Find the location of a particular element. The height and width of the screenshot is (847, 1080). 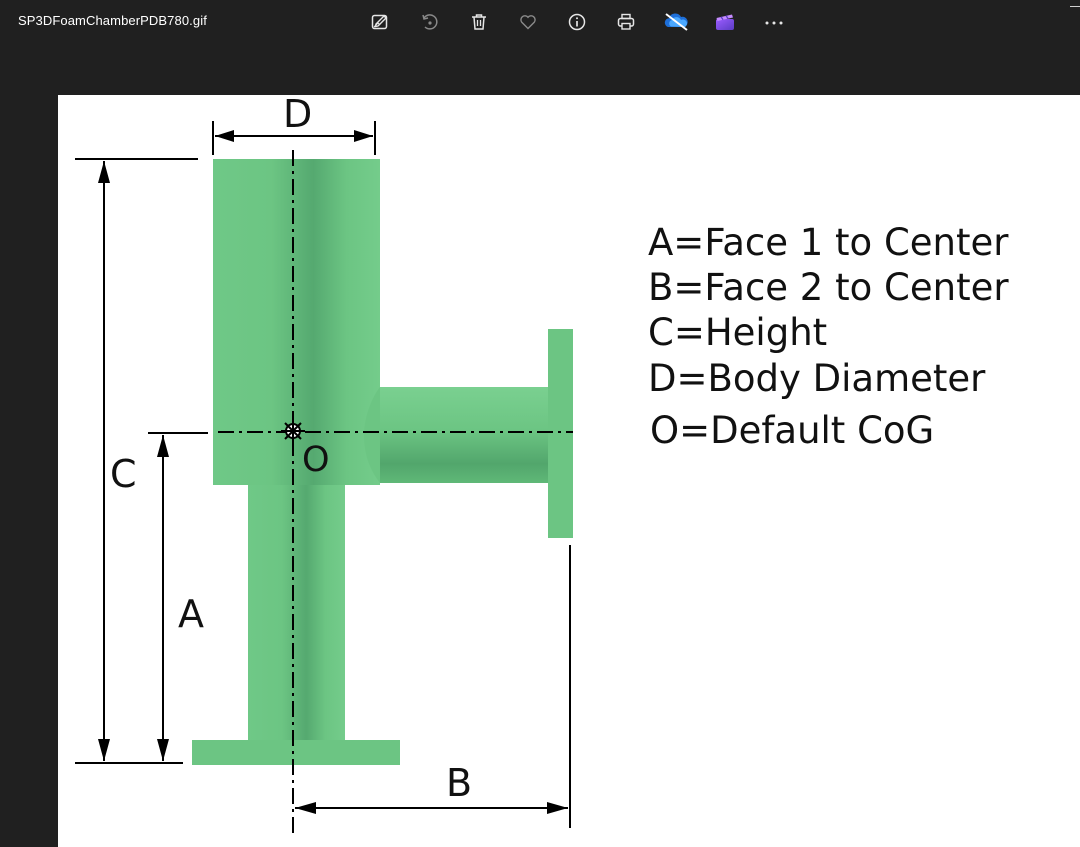

info-icon is located at coordinates (577, 22).